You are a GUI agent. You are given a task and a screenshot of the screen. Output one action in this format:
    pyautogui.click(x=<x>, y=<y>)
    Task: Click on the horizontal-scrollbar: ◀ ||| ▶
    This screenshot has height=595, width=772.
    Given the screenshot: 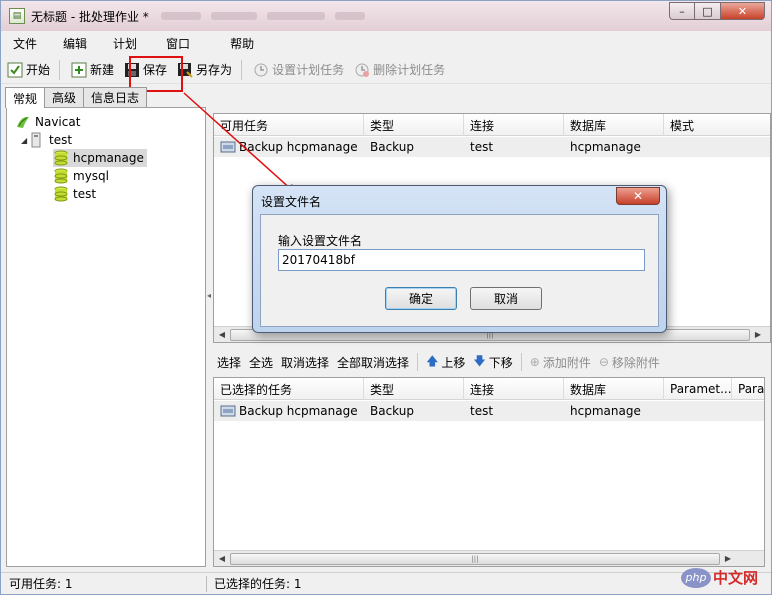 What is the action you would take?
    pyautogui.click(x=489, y=558)
    